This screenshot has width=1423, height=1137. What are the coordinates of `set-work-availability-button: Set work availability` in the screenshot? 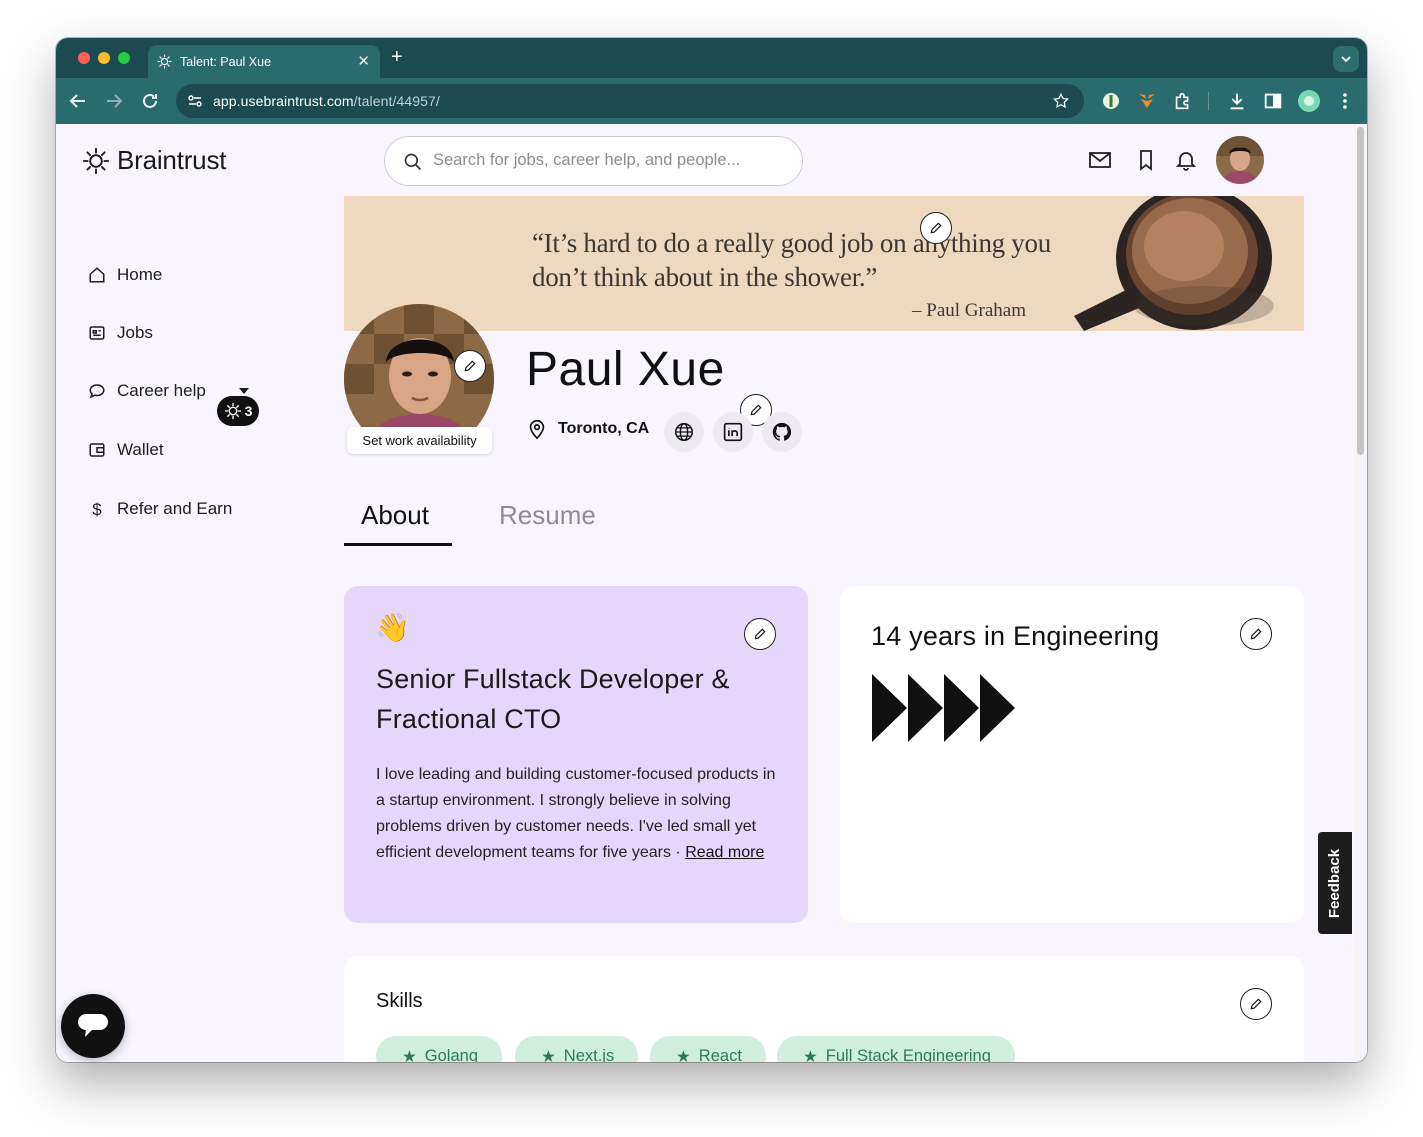 It's located at (419, 440).